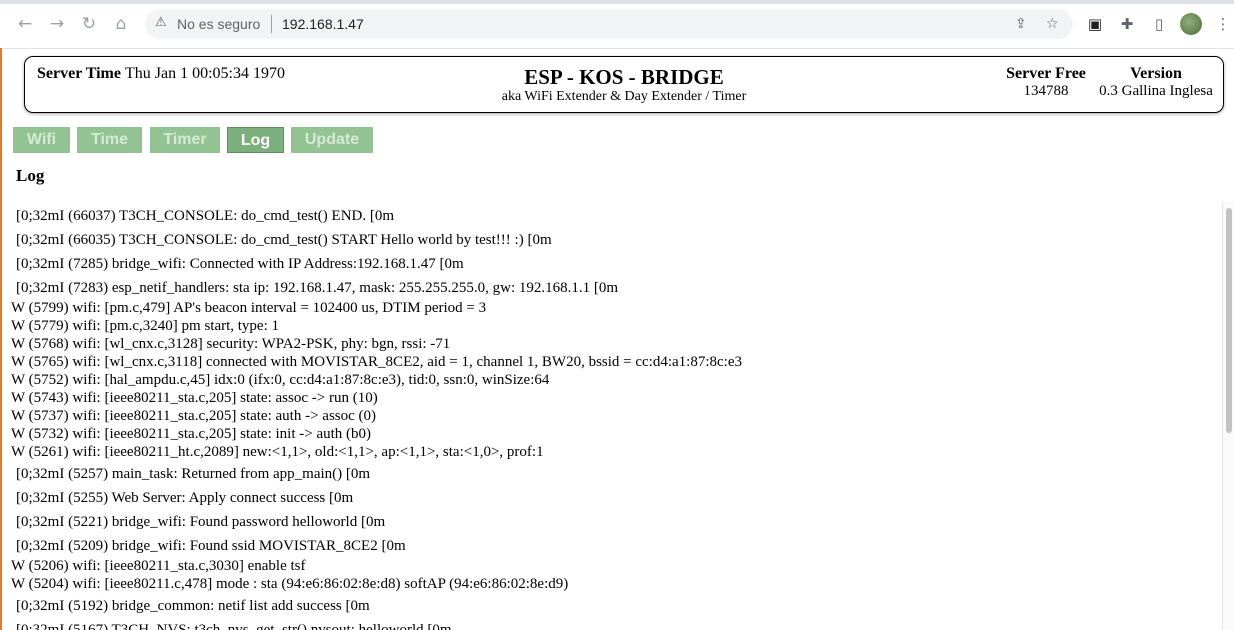 This screenshot has width=1234, height=630. What do you see at coordinates (1127, 24) in the screenshot?
I see `puzzle-icon: ✚` at bounding box center [1127, 24].